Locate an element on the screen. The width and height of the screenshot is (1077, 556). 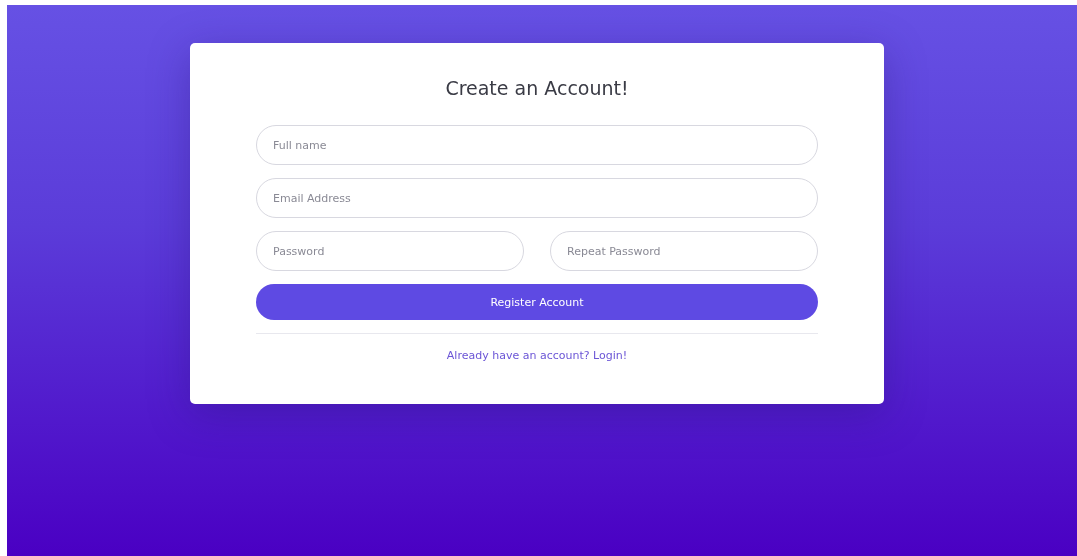
input-field: Full name is located at coordinates (537, 145).